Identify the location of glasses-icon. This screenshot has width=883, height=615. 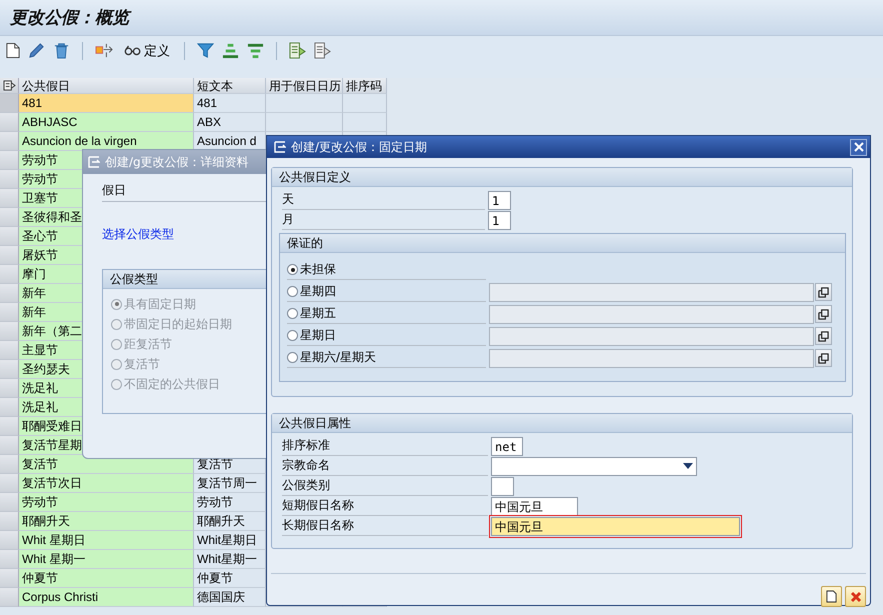
(133, 50).